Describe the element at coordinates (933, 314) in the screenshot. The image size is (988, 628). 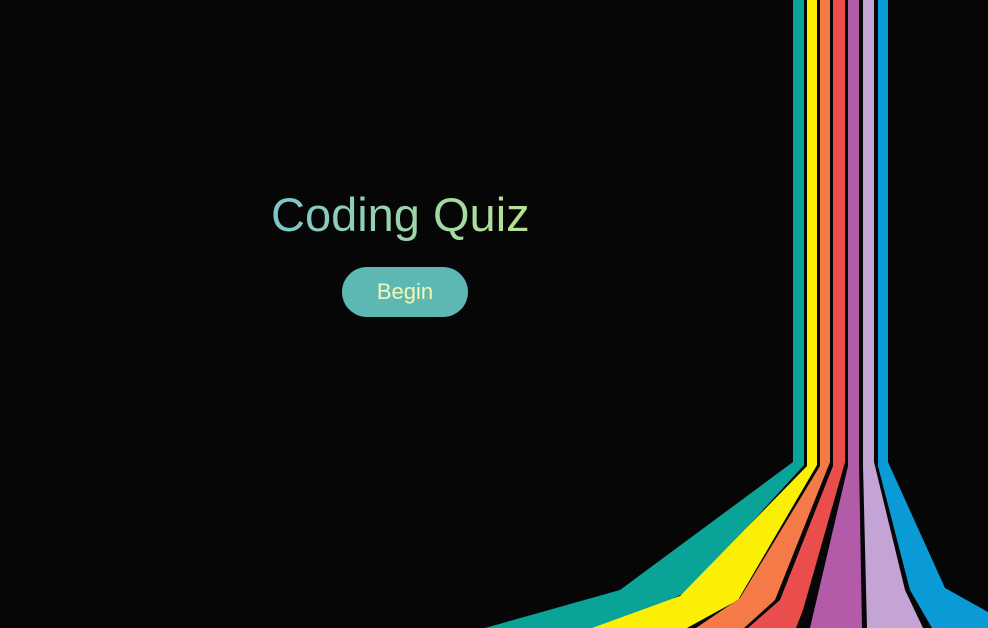
I see `stripe-blue` at that location.